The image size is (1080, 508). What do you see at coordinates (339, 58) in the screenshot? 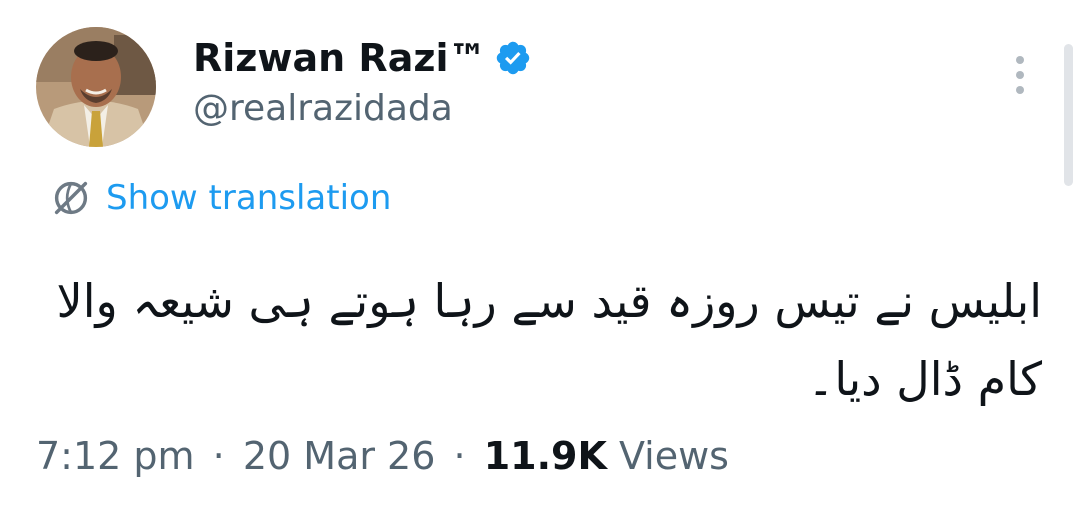
I see `author-display-name: Rizwan Razi™` at bounding box center [339, 58].